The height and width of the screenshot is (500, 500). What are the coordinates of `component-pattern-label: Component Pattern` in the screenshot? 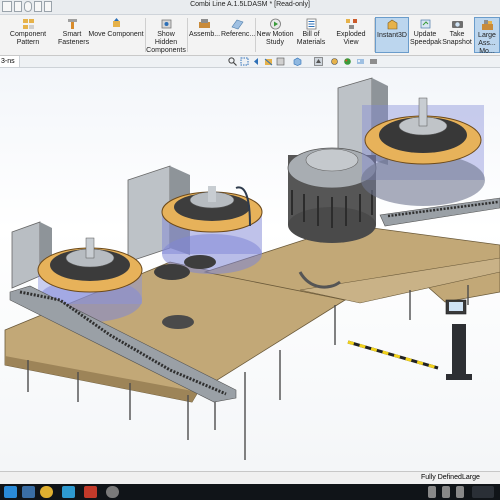 It's located at (28, 38).